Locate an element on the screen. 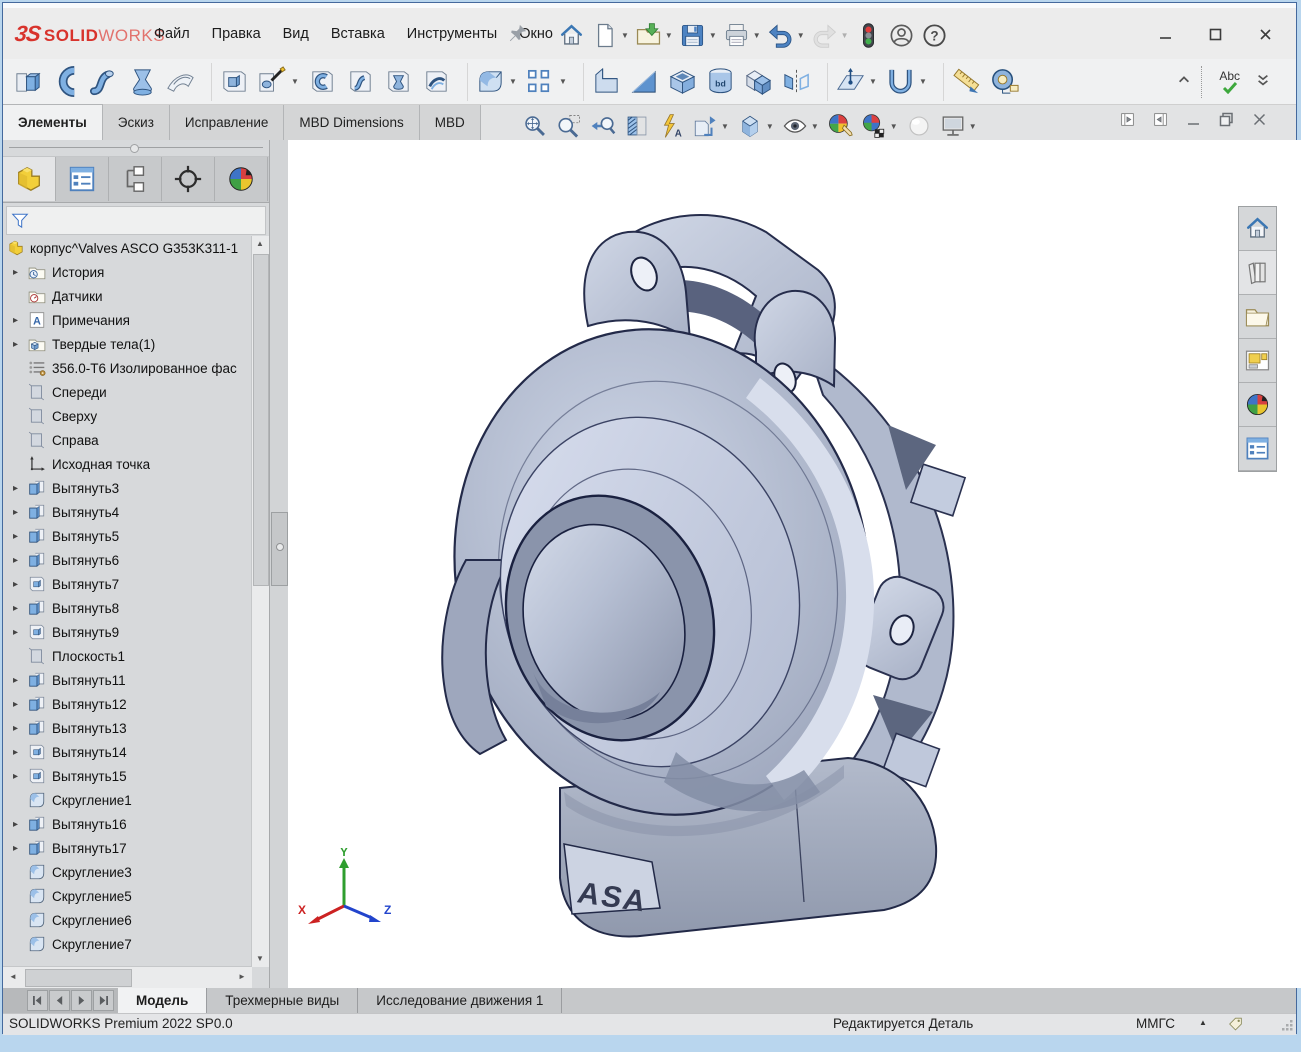 This screenshot has height=1052, width=1301. tab-mbd: MBD is located at coordinates (450, 122).